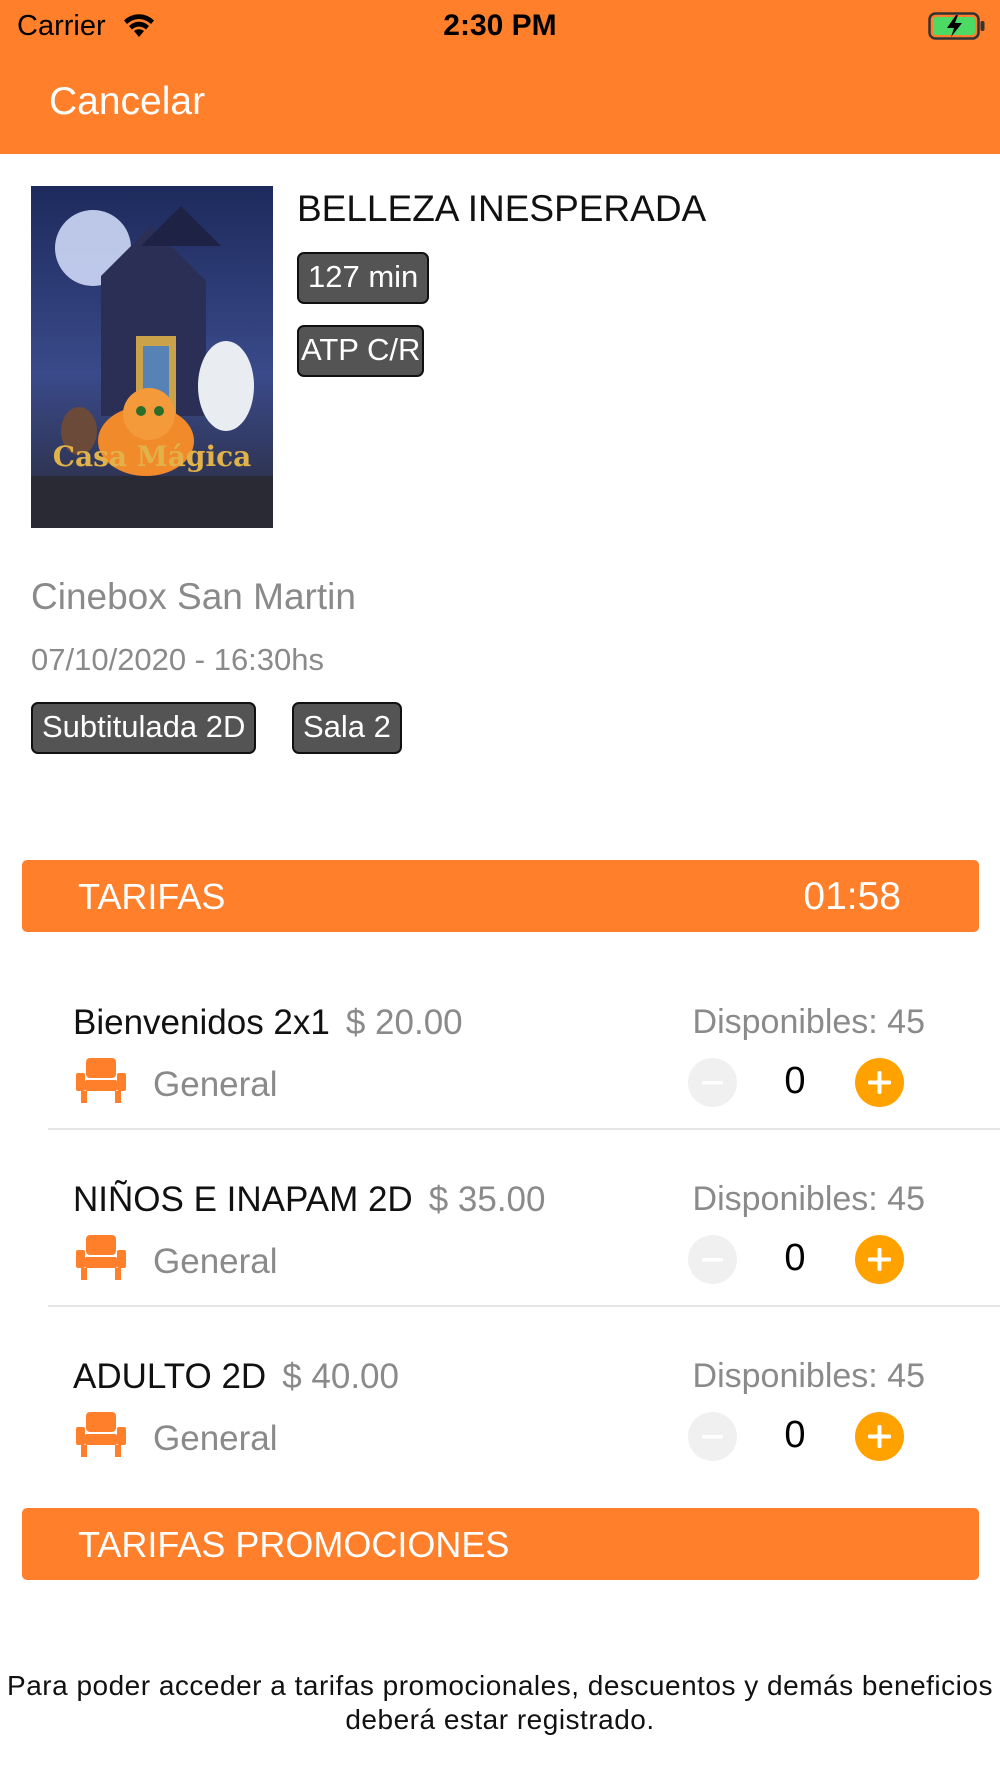  I want to click on navigation-bar: Carrier 2:30 PM Cancelar, so click(500, 77).